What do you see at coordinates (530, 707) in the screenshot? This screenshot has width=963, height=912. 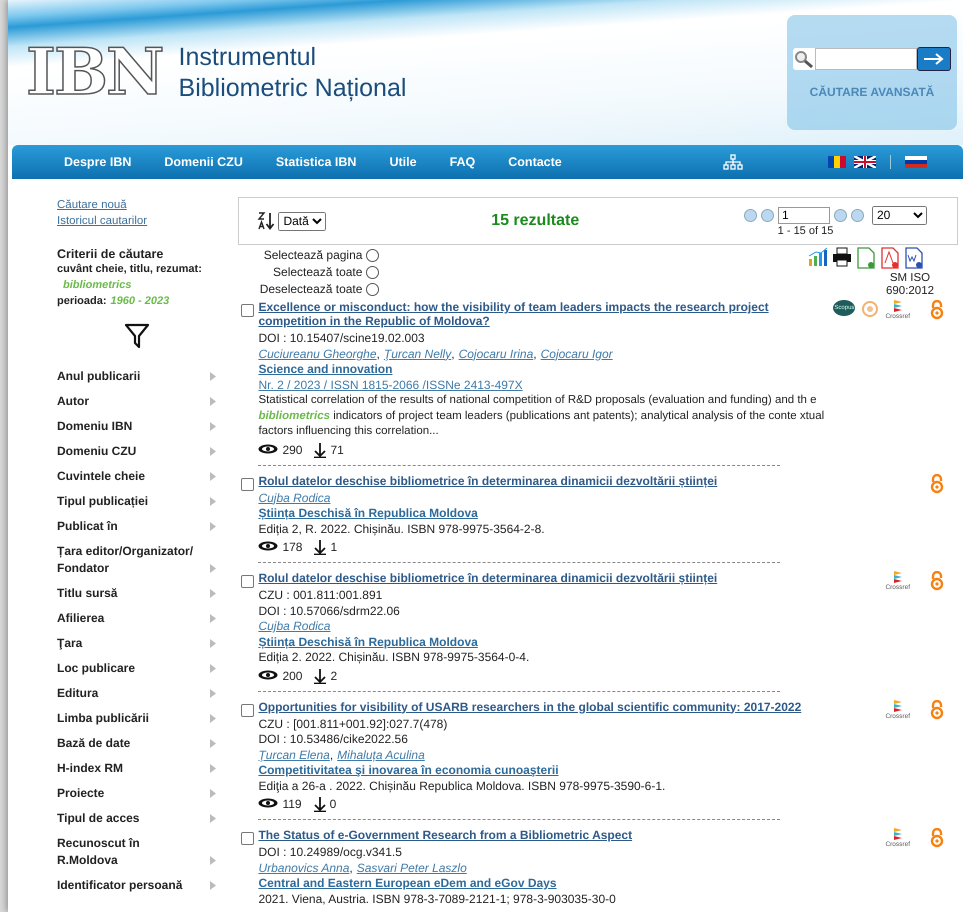 I see `result-title-link: Opportunities for visibility of USARB researchers in the global scientific community: 2017-2022` at bounding box center [530, 707].